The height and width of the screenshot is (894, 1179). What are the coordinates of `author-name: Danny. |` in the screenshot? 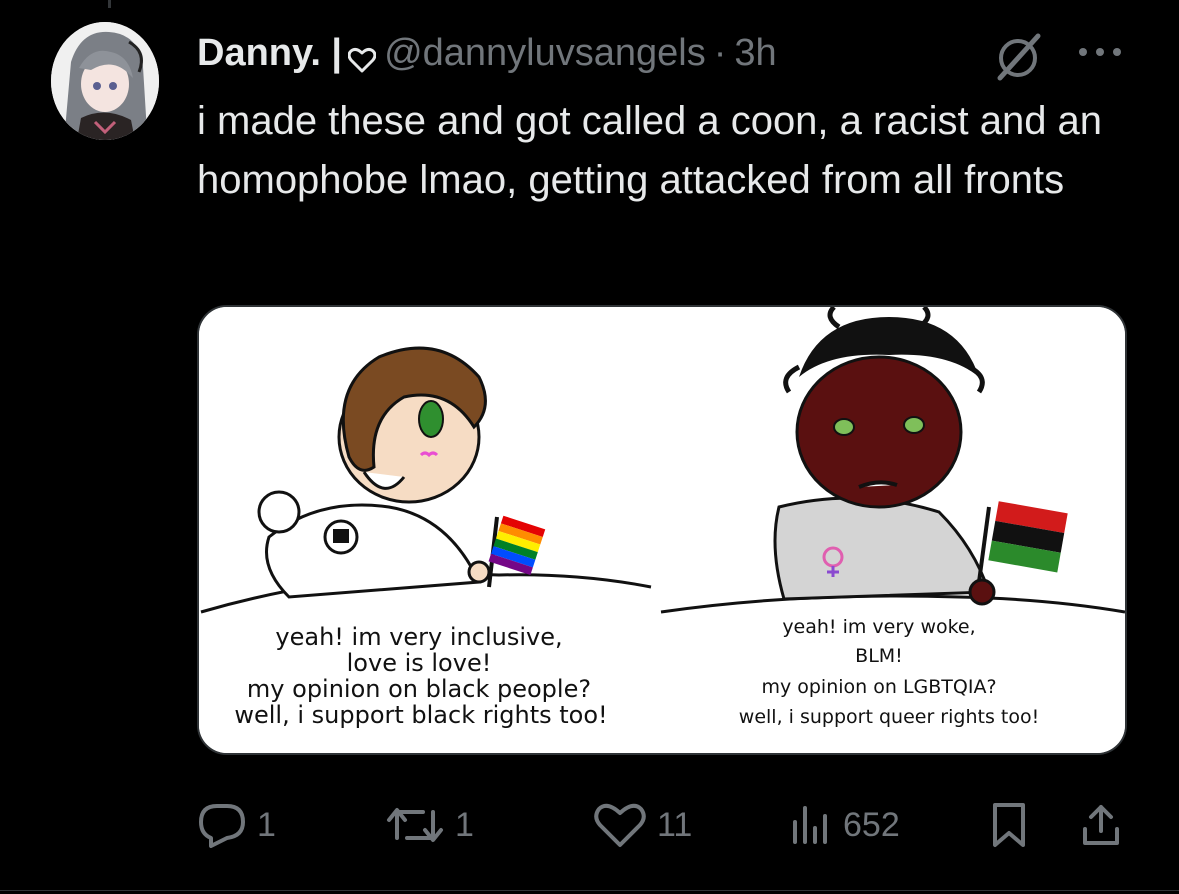 It's located at (269, 53).